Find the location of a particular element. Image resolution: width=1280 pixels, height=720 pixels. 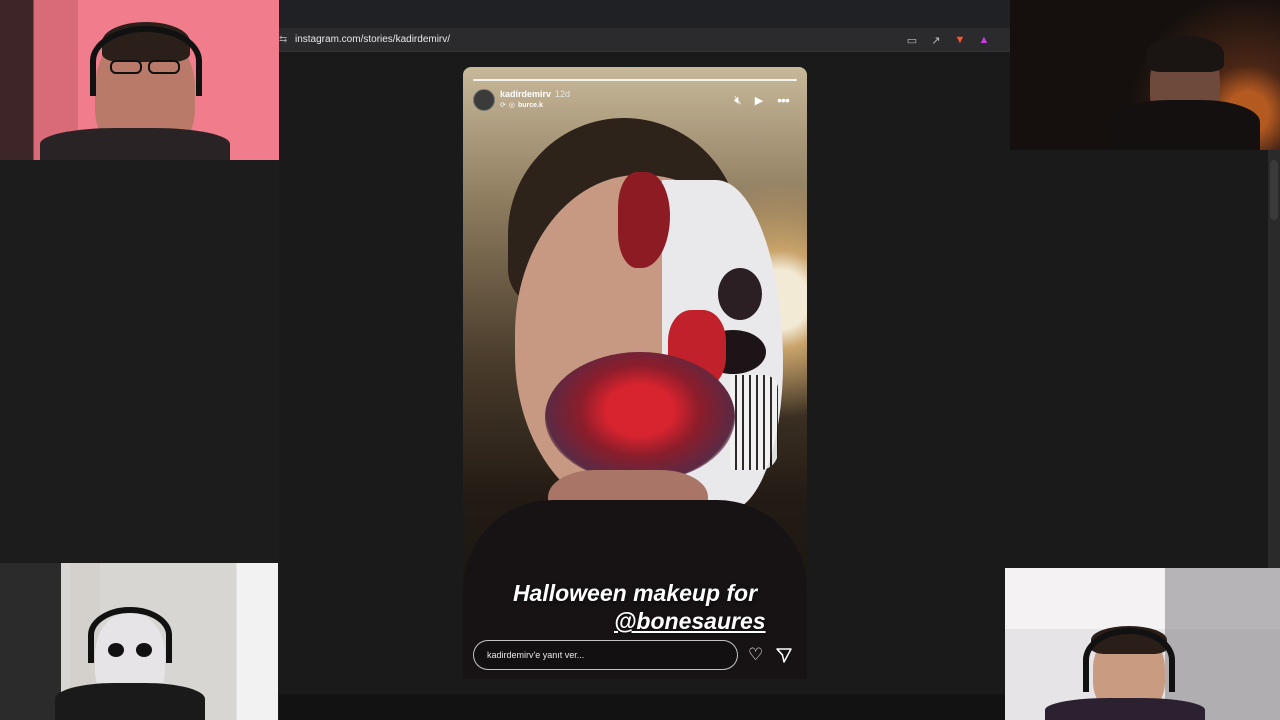

browser-tab-strip is located at coordinates (644, 14).